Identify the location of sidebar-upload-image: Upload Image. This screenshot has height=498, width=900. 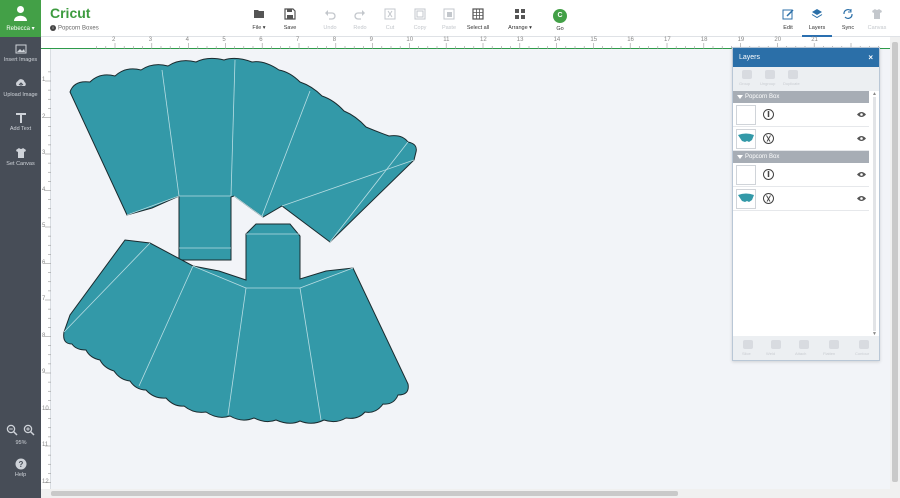
(20, 96).